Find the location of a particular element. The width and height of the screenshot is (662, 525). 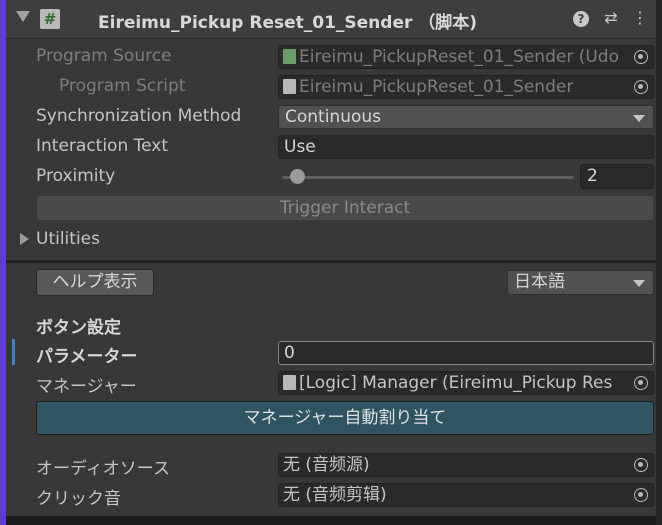

context-menu-icon: ⋮ is located at coordinates (640, 18).